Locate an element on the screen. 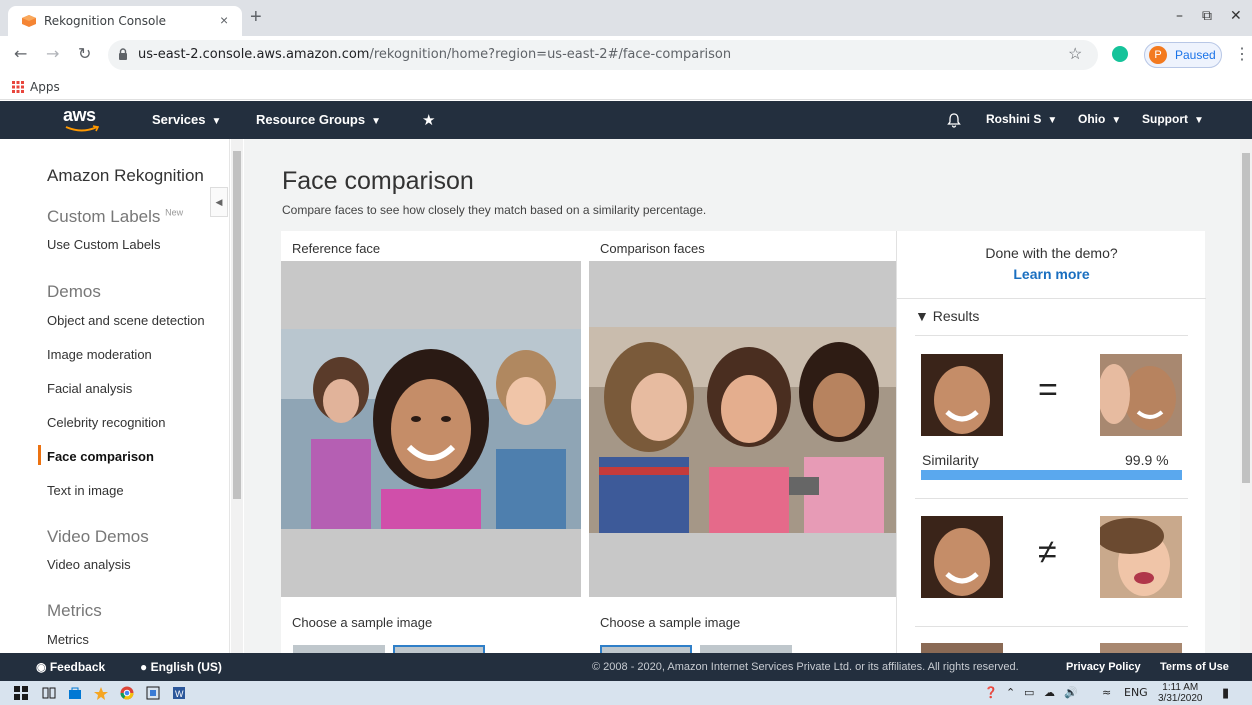  reference-photo is located at coordinates (431, 429).